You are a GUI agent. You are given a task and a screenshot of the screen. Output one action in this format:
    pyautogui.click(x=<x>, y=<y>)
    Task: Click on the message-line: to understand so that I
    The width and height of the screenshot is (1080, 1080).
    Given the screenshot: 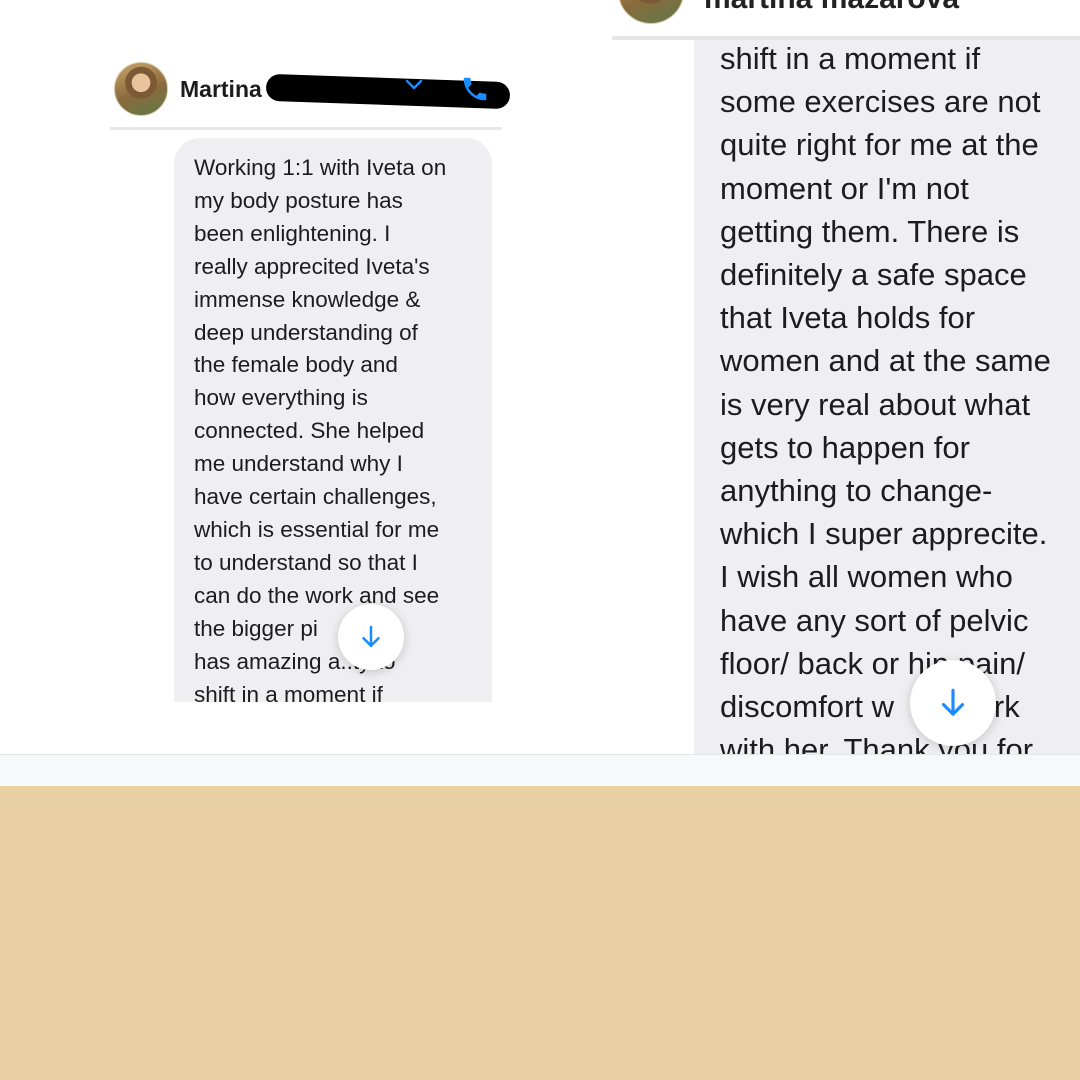 What is the action you would take?
    pyautogui.click(x=306, y=562)
    